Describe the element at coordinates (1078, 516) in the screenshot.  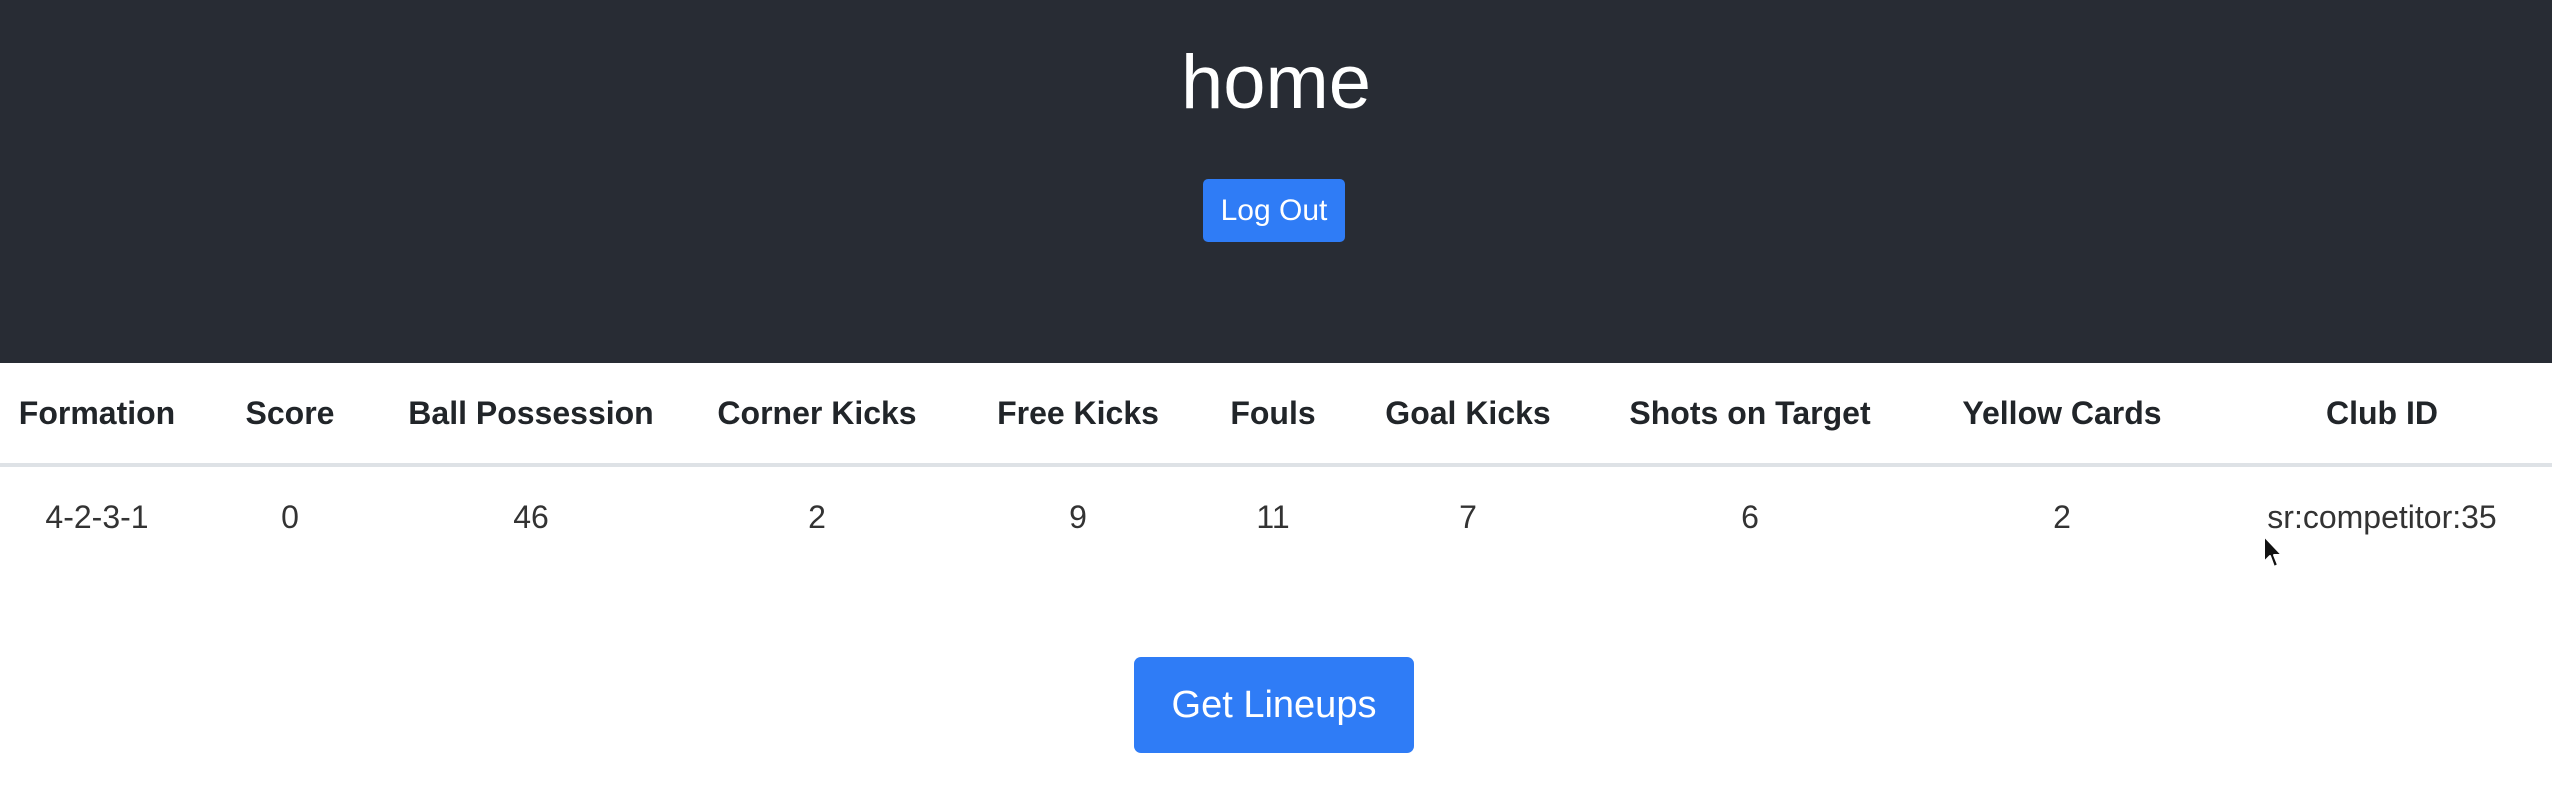
I see `cell-free-kicks: 9` at that location.